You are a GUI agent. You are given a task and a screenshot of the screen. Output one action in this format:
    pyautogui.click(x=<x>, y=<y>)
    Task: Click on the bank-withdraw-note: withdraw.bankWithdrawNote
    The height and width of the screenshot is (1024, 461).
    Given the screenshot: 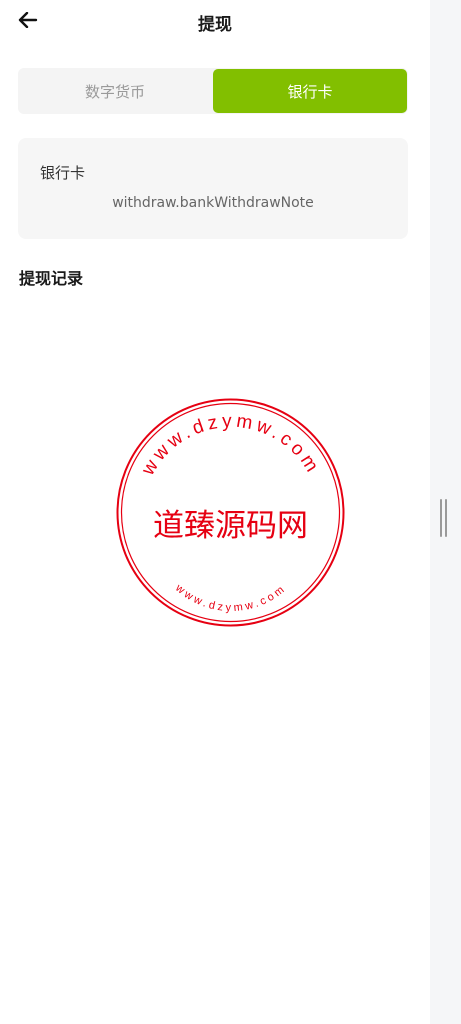 What is the action you would take?
    pyautogui.click(x=213, y=203)
    